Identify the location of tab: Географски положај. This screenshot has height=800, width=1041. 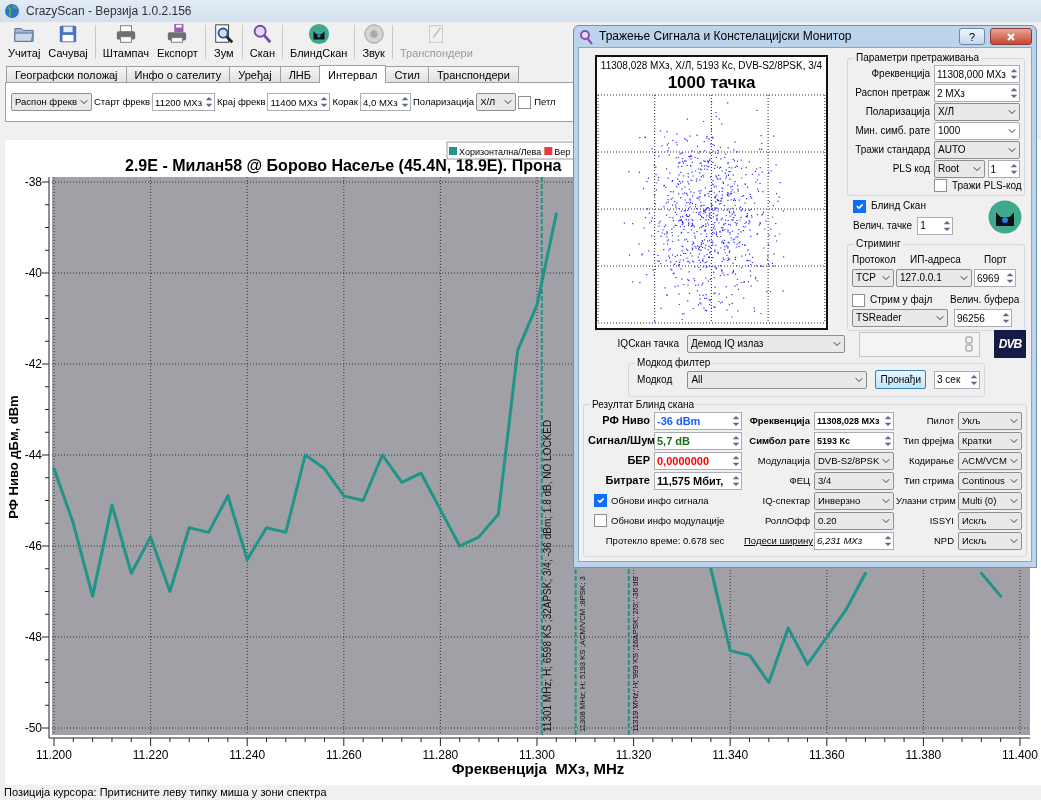
(66, 74).